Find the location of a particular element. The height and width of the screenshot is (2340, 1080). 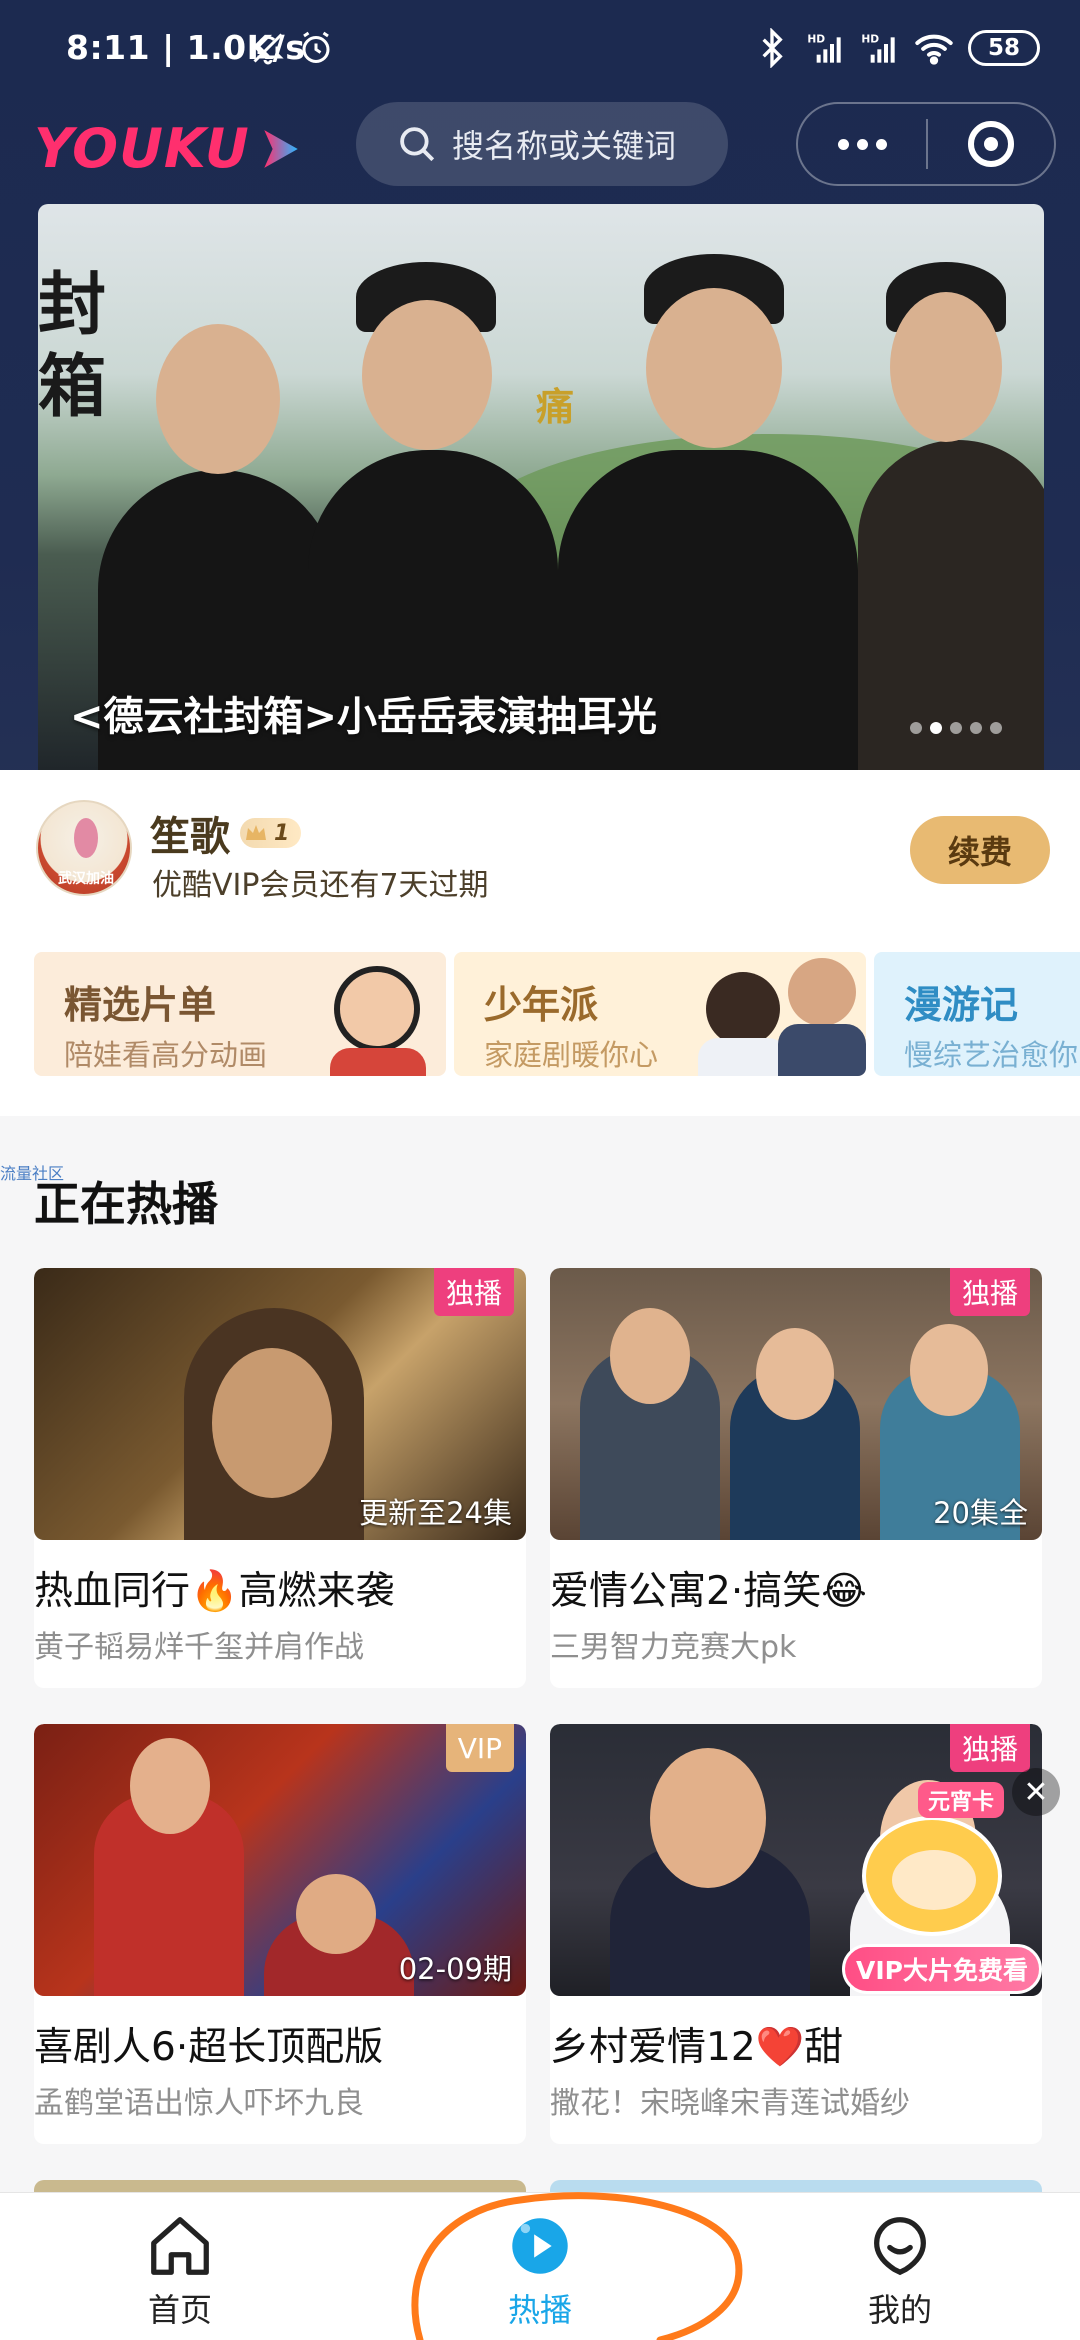

vip-expire-text: 优酷VIP会员还有7天过期 is located at coordinates (320, 885).